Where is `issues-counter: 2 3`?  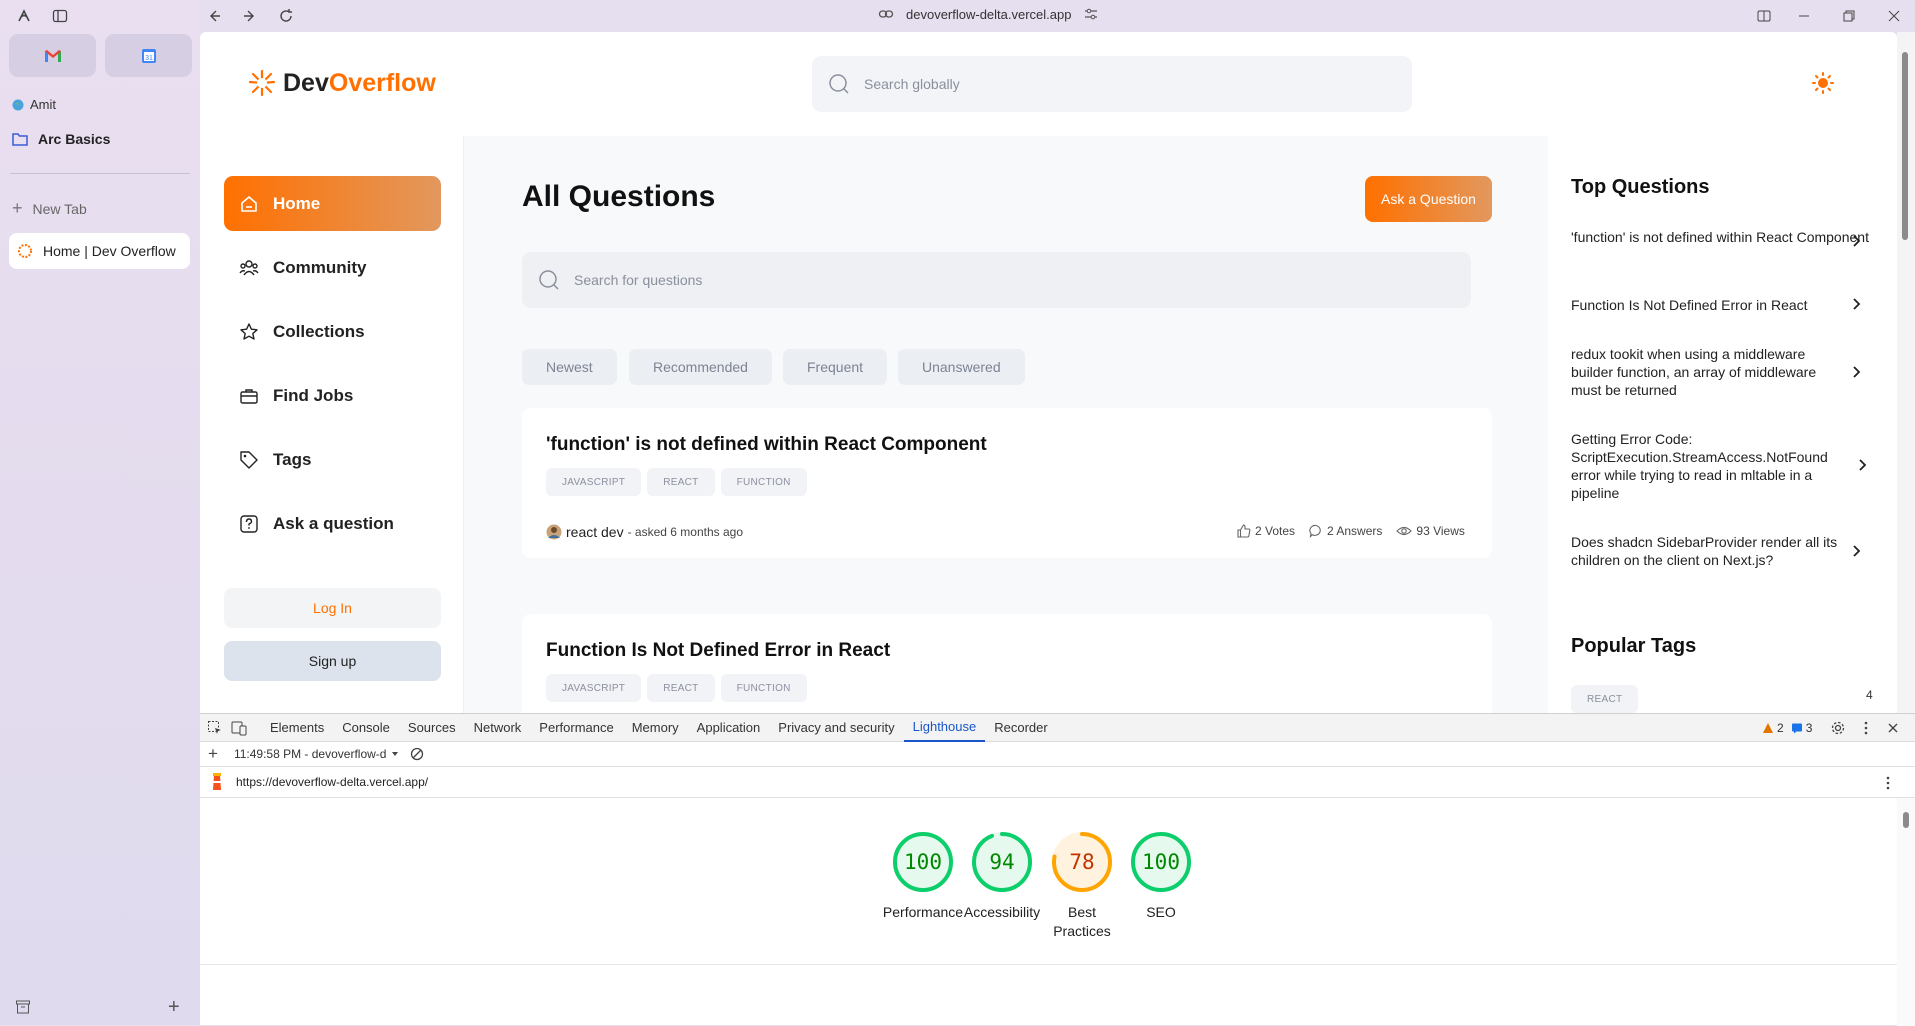 issues-counter: 2 3 is located at coordinates (1787, 728).